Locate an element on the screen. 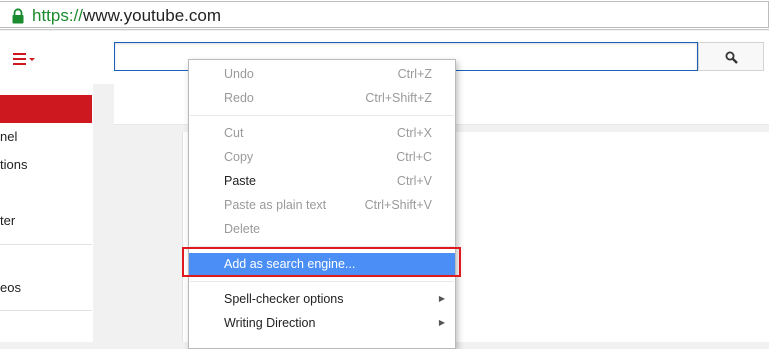 This screenshot has width=769, height=349. menu-item-label: Paste as plain text is located at coordinates (275, 205).